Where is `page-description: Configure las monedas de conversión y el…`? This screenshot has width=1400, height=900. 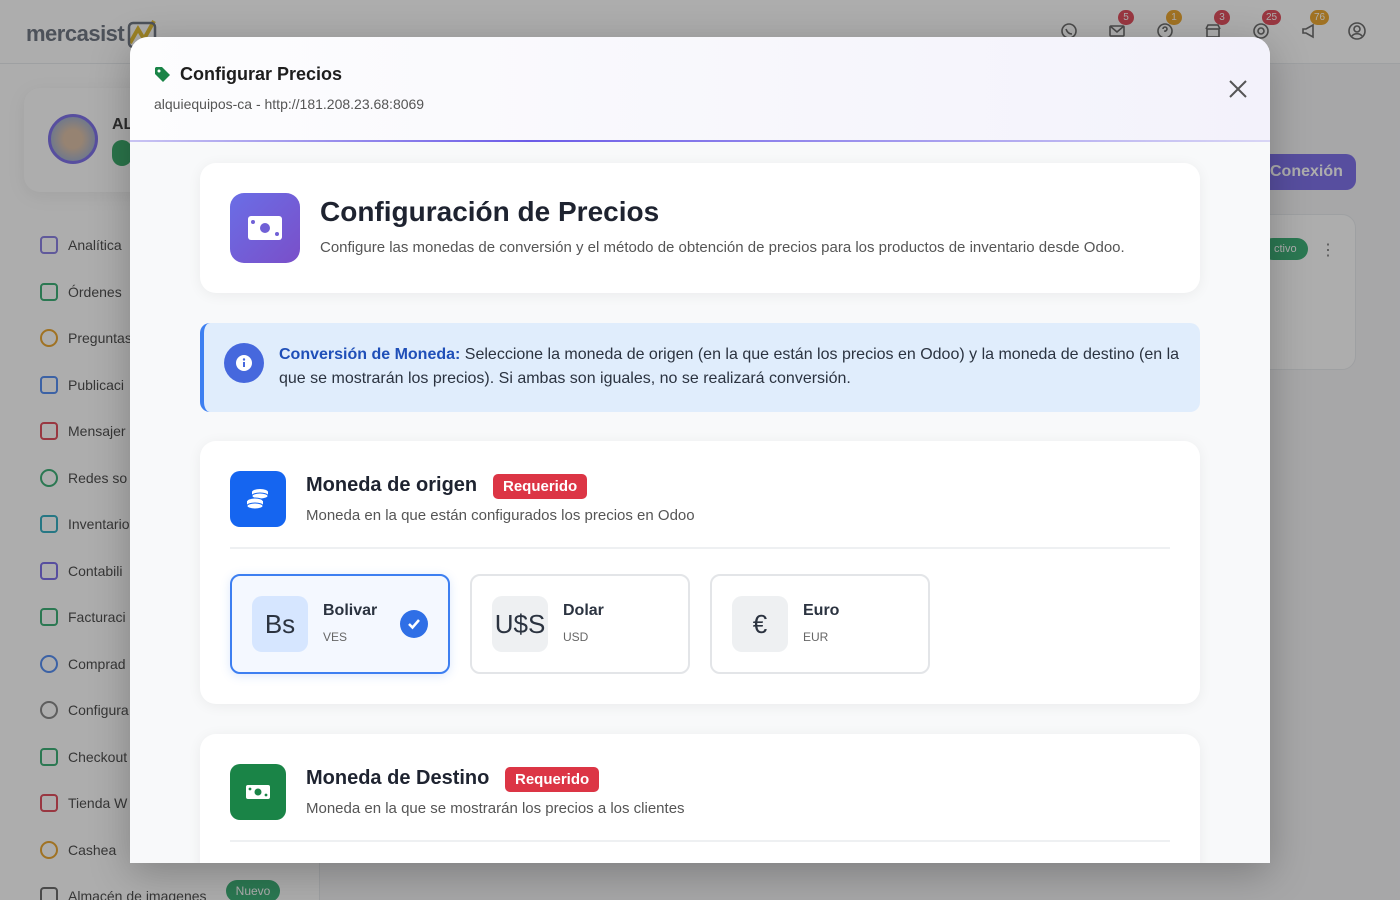 page-description: Configure las monedas de conversión y el… is located at coordinates (722, 247).